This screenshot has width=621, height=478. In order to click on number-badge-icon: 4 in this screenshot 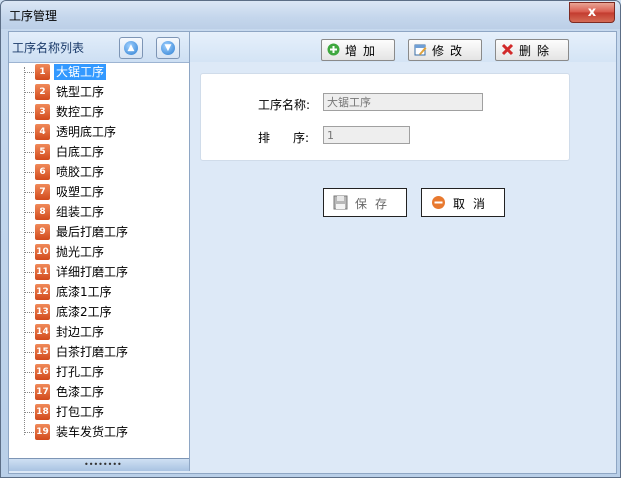, I will do `click(42, 132)`.